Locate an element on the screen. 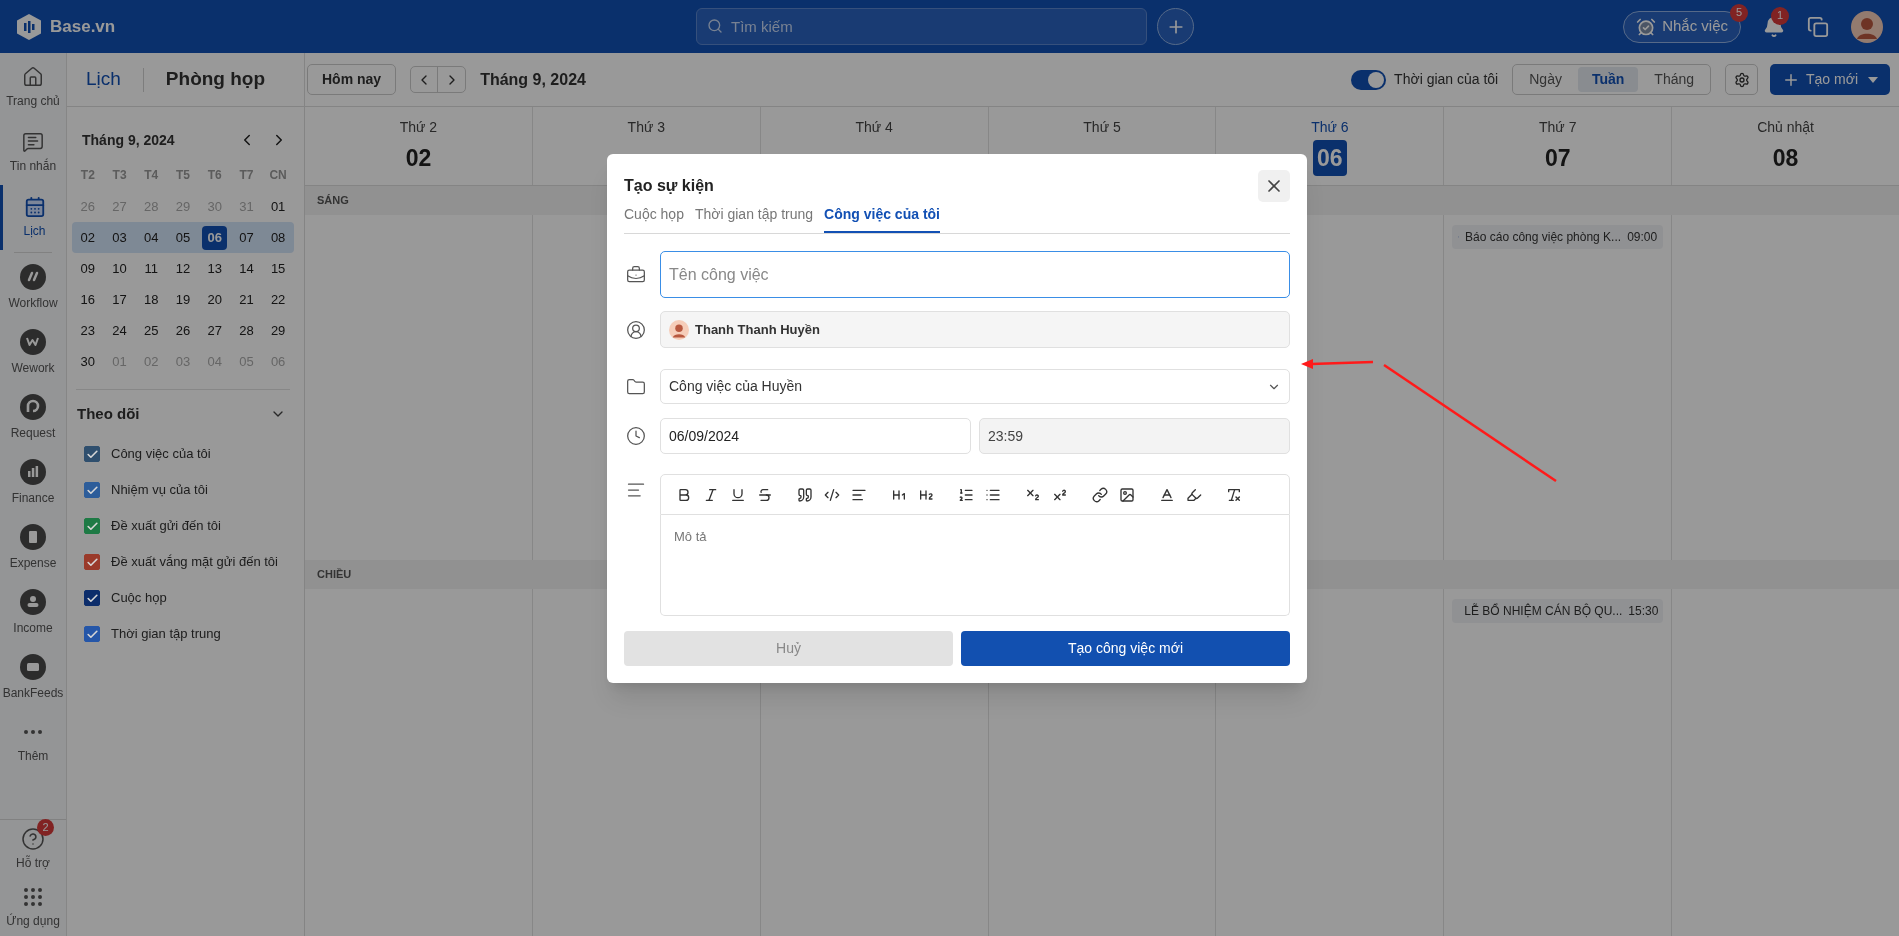  dialog-tab: Công việc của tôi is located at coordinates (882, 218).